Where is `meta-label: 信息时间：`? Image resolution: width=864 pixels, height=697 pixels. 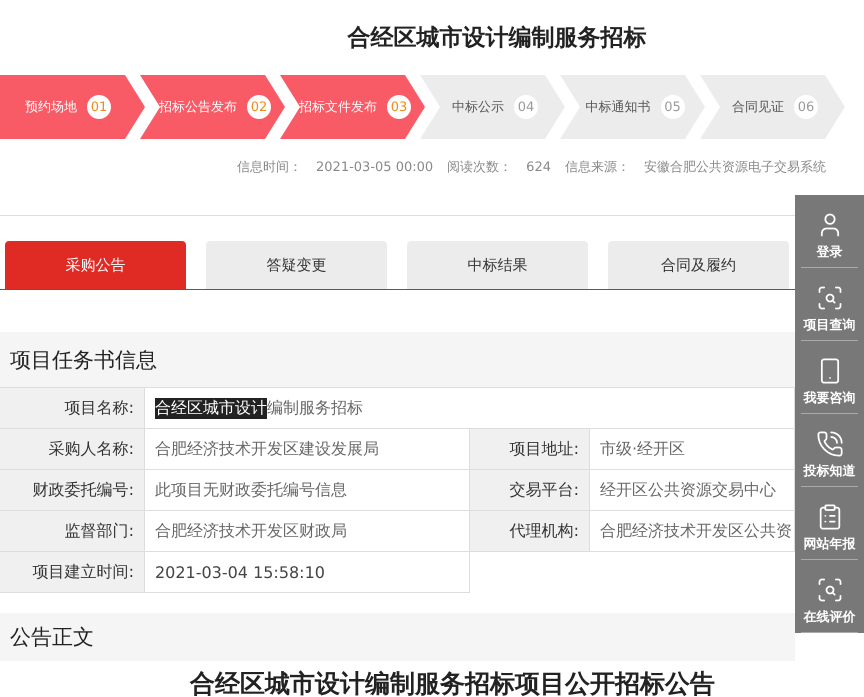 meta-label: 信息时间： is located at coordinates (269, 167).